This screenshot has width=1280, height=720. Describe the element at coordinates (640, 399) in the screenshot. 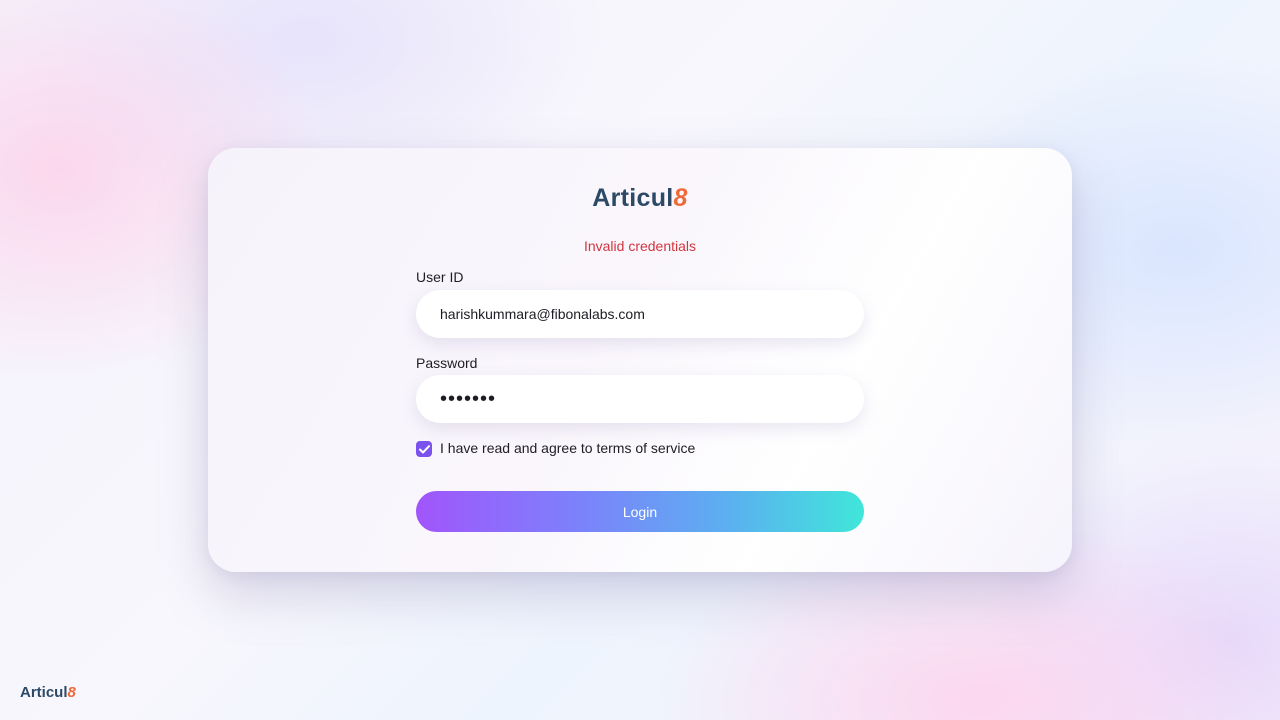

I see `password-input` at that location.